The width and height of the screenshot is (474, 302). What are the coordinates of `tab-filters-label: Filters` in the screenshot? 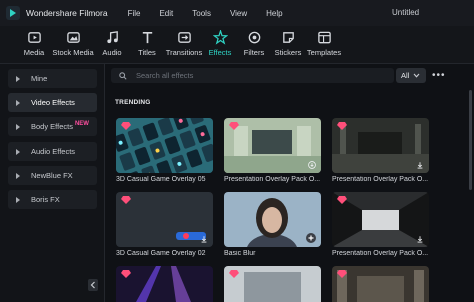 It's located at (254, 52).